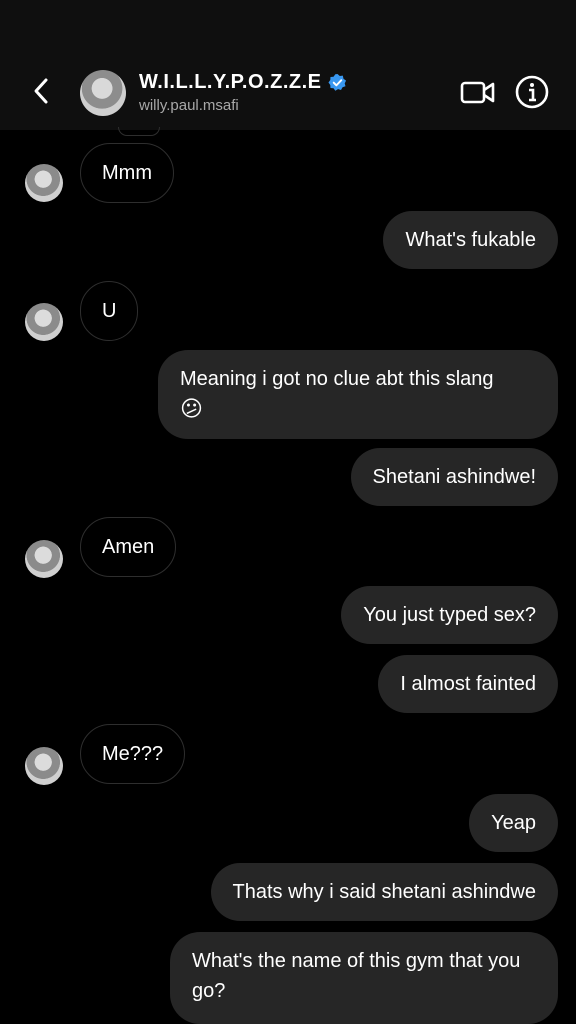  I want to click on outgoing-message: Meaning i got no clue abt this slang 😕, so click(358, 394).